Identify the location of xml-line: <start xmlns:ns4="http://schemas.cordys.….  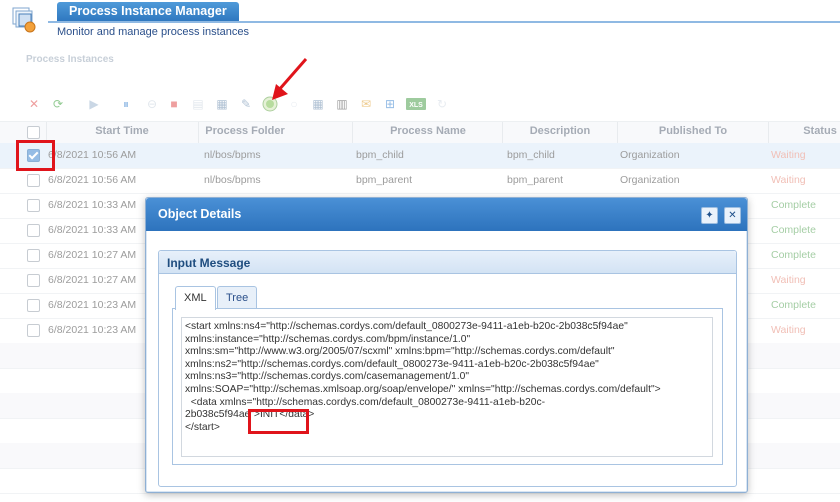
(406, 326).